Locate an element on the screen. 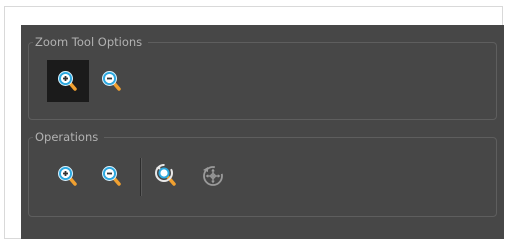 This screenshot has height=243, width=507. toolbar-divider is located at coordinates (140, 177).